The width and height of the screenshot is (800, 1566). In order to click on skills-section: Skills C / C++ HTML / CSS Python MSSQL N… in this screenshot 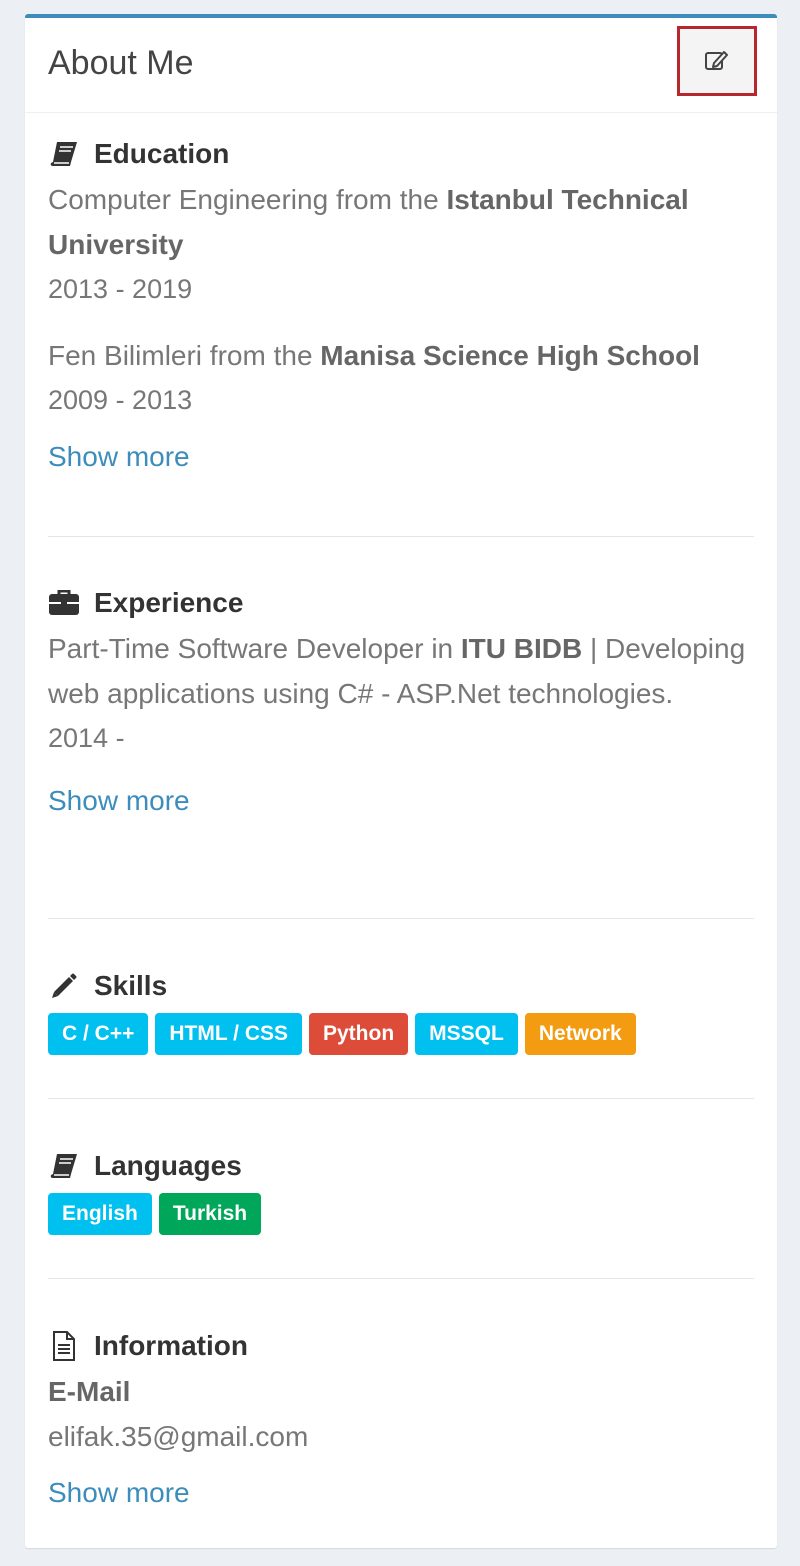, I will do `click(401, 1012)`.